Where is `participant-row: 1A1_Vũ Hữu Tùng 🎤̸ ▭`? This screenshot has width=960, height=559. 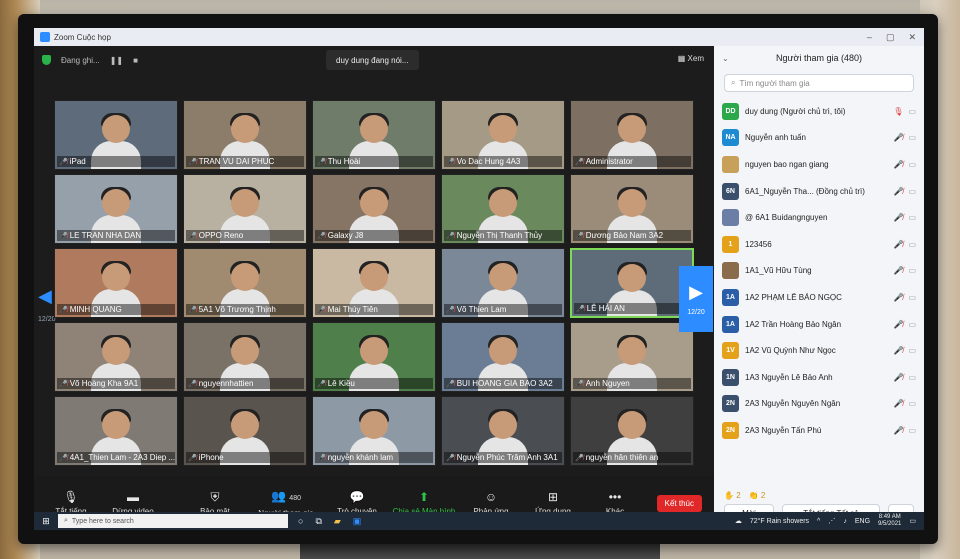
participant-row: 1A1_Vũ Hữu Tùng 🎤̸ ▭ is located at coordinates (819, 271).